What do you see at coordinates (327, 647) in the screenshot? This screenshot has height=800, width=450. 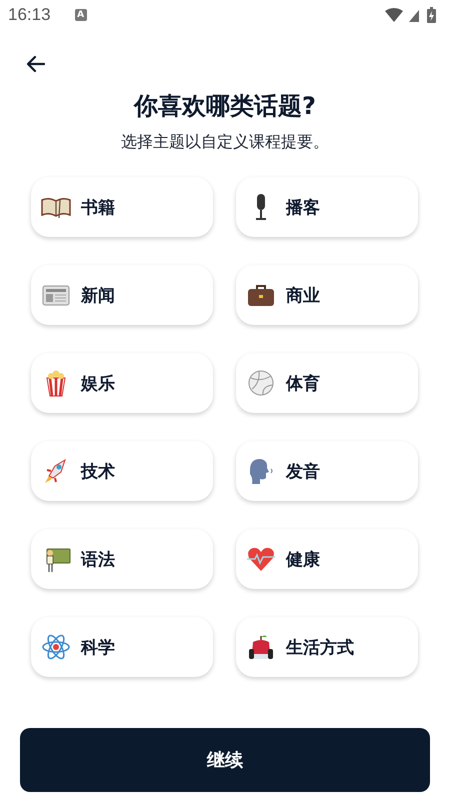 I see `topic-option: 生活方式` at bounding box center [327, 647].